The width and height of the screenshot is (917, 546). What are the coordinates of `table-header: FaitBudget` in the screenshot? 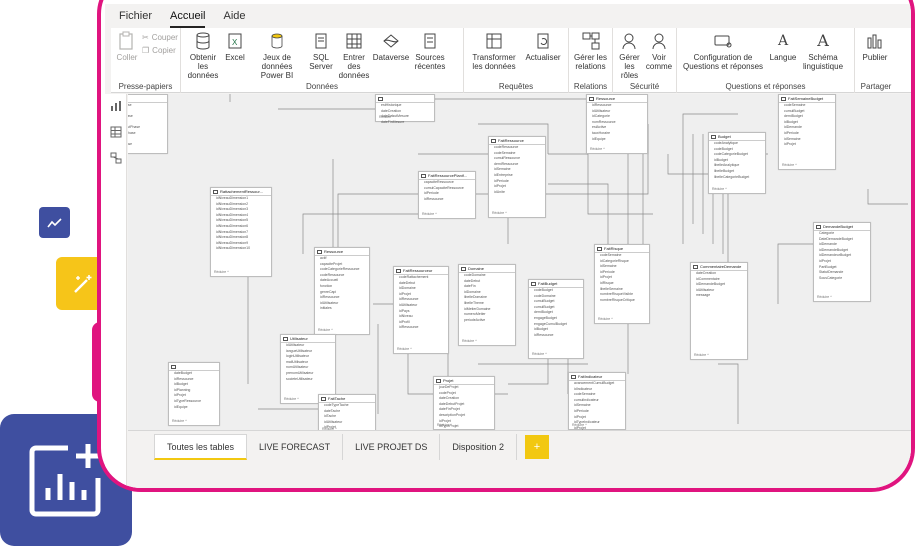 It's located at (556, 284).